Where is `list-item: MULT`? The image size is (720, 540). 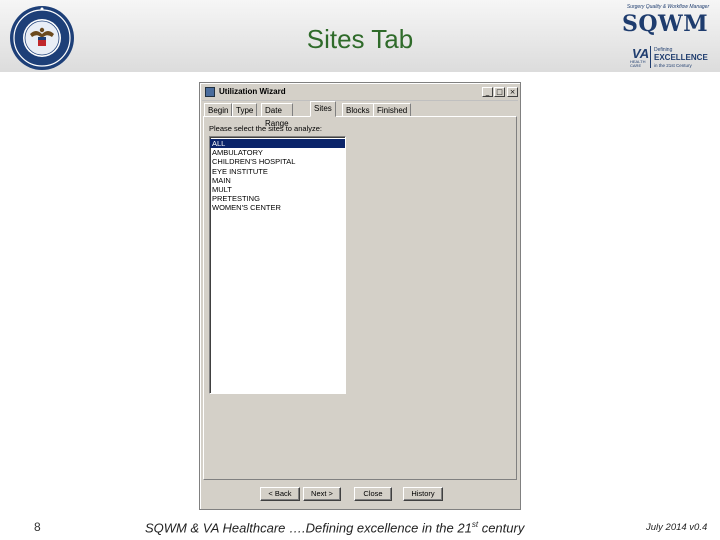 list-item: MULT is located at coordinates (277, 189).